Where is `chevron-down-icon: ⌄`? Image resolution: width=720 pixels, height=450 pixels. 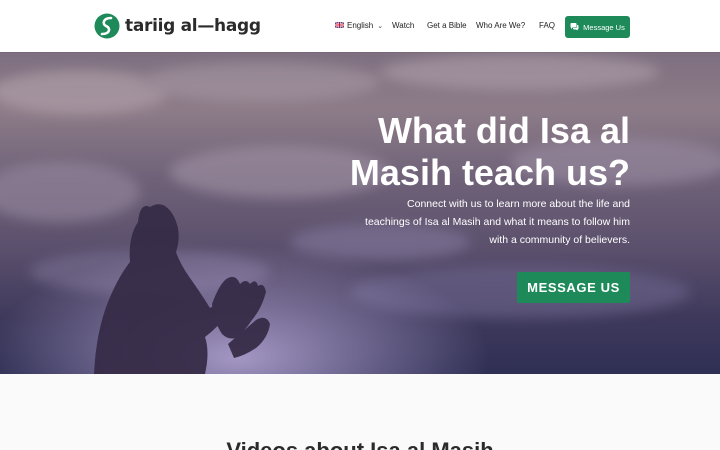
chevron-down-icon: ⌄ is located at coordinates (380, 26).